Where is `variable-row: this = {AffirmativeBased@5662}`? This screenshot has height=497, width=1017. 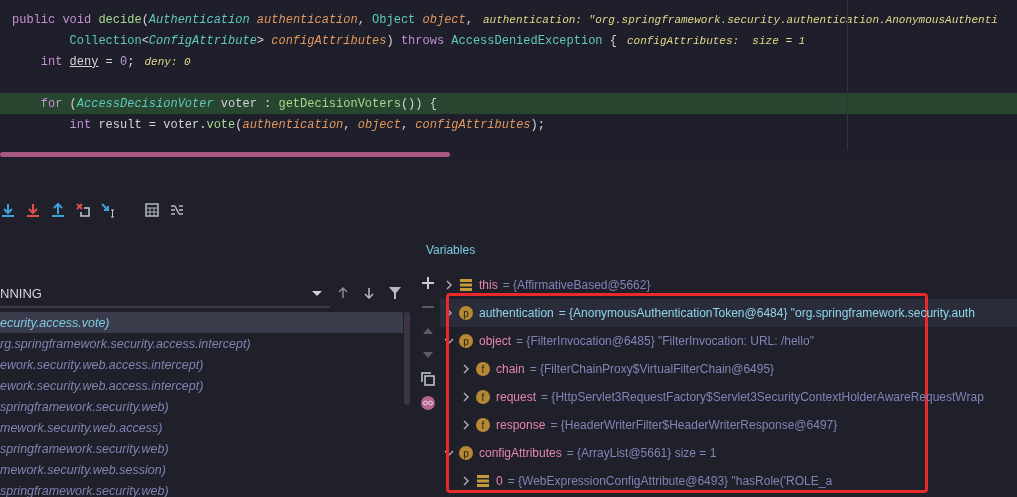 variable-row: this = {AffirmativeBased@5662} is located at coordinates (728, 285).